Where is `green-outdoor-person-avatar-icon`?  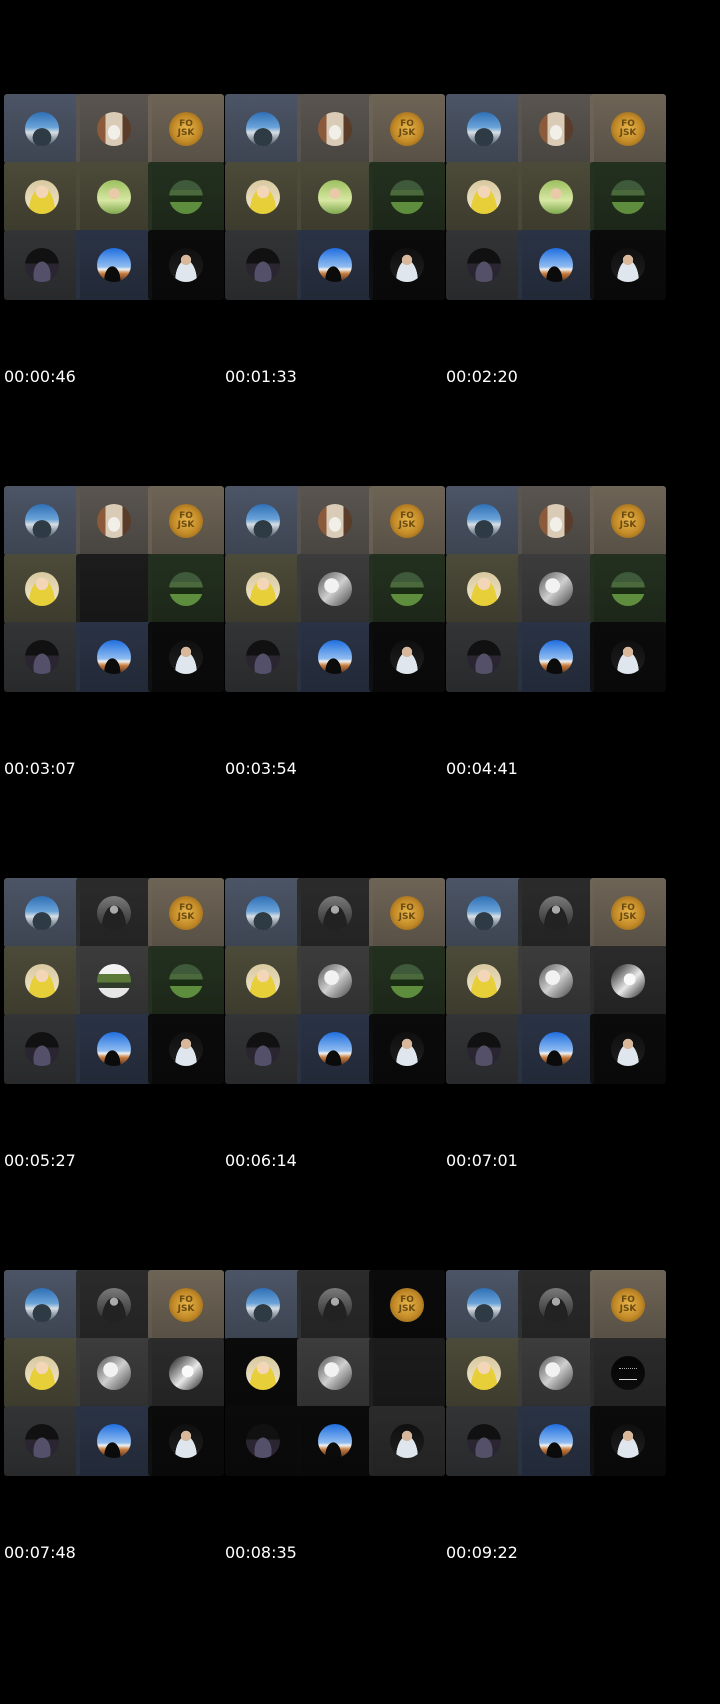 green-outdoor-person-avatar-icon is located at coordinates (335, 197).